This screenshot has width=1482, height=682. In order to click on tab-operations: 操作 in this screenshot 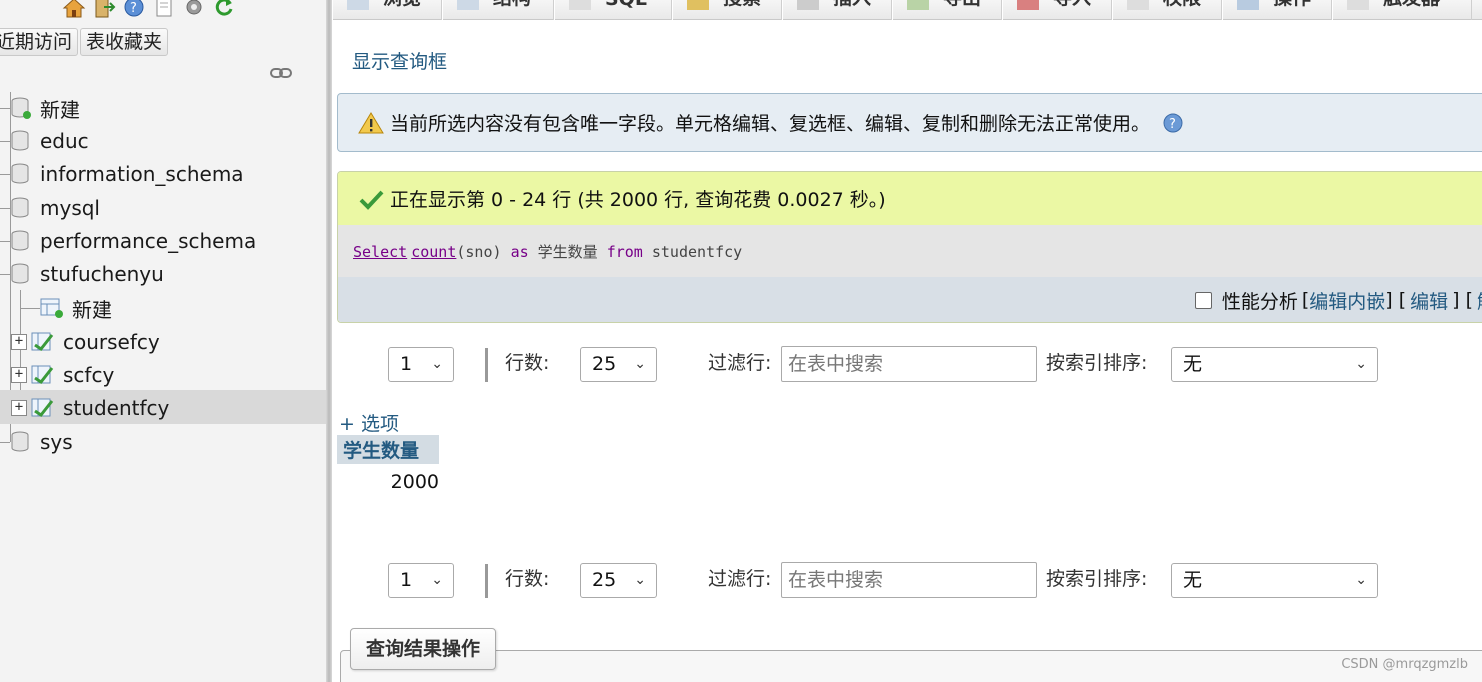, I will do `click(1277, 10)`.